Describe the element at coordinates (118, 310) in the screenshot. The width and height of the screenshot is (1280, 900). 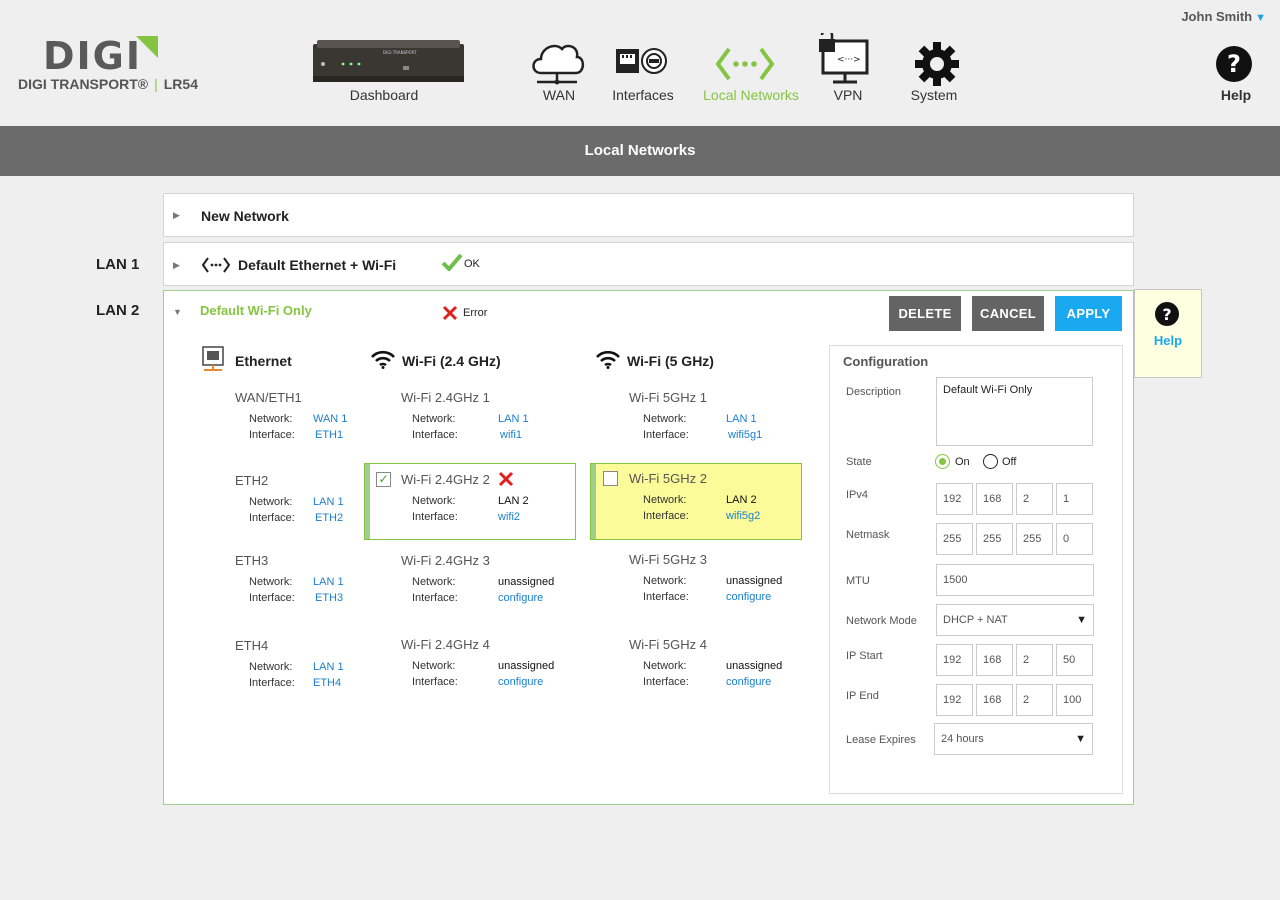
I see `lan2-label: LAN 2` at that location.